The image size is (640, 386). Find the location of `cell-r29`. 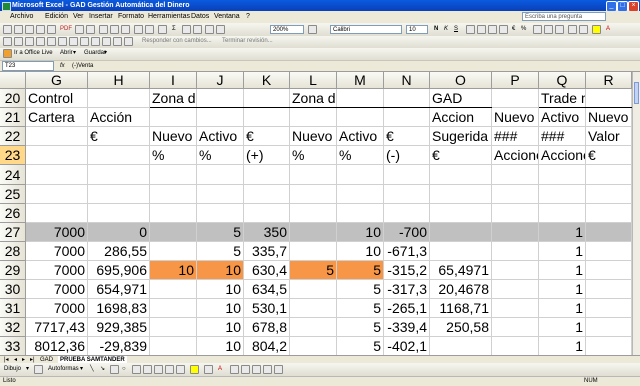

cell-r29 is located at coordinates (609, 270).